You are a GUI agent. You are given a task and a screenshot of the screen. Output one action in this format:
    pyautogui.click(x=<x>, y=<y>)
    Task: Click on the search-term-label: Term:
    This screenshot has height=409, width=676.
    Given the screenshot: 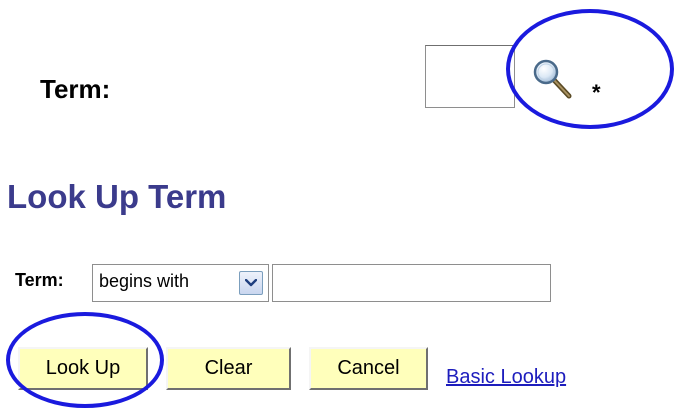 What is the action you would take?
    pyautogui.click(x=39, y=280)
    